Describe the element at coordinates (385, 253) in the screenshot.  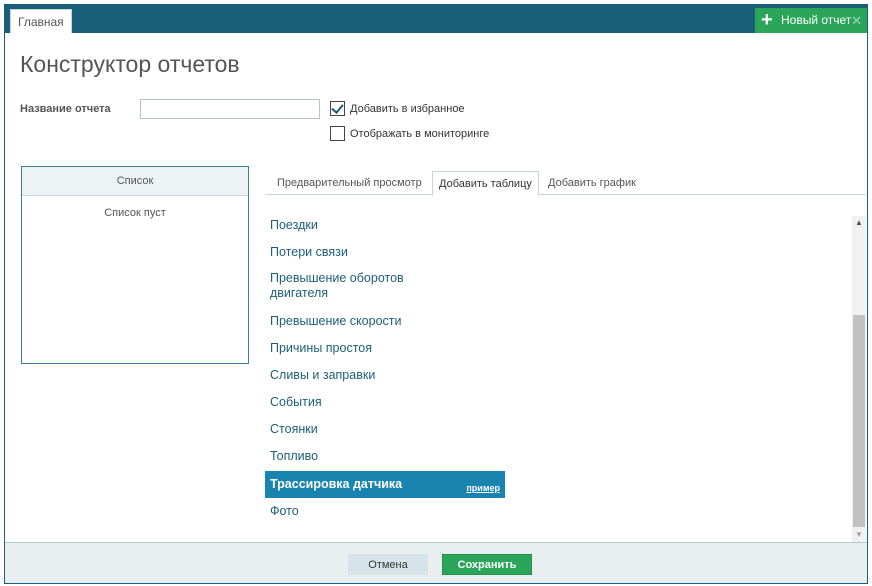
I see `list-item-connection-loss: Потери связи` at that location.